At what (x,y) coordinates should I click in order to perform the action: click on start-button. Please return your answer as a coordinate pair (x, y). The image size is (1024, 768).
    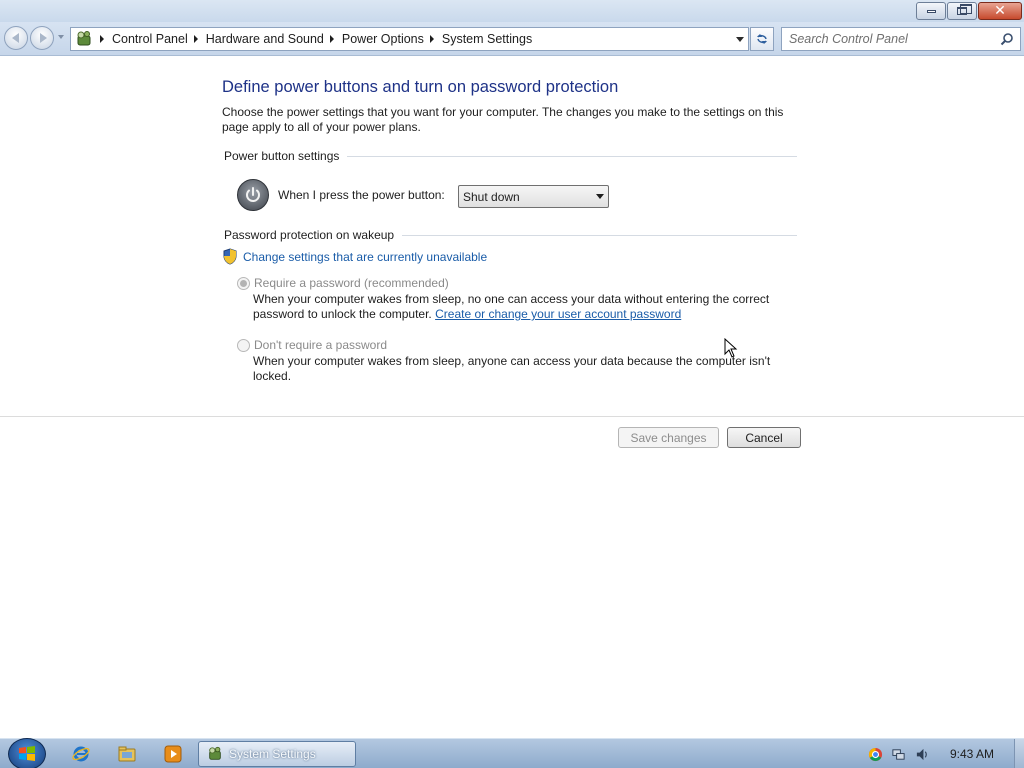
    Looking at the image, I should click on (27, 753).